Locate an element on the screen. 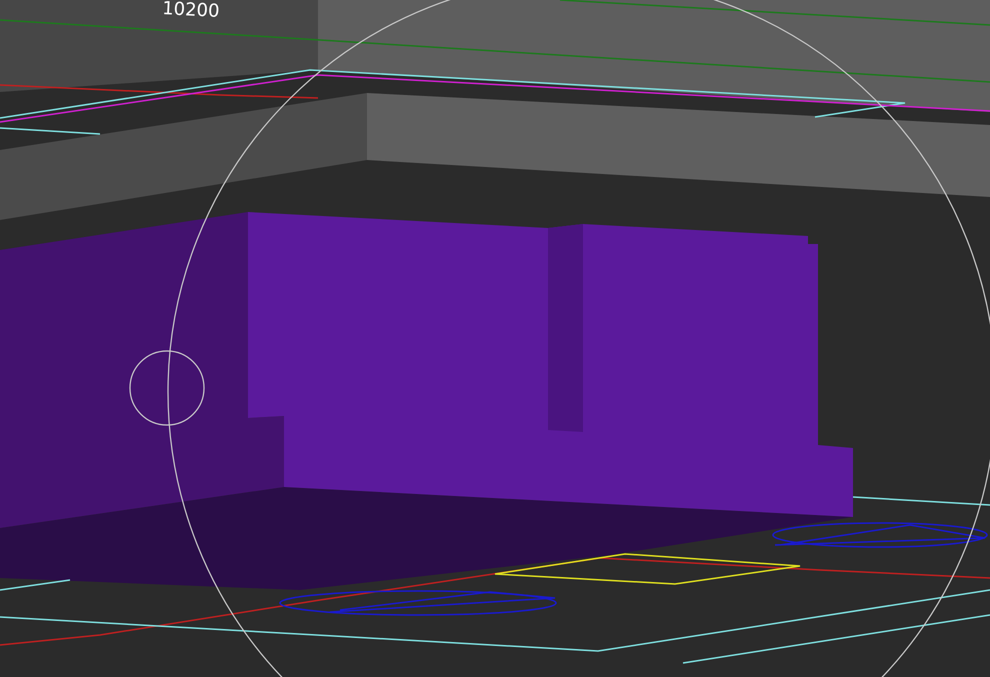 The height and width of the screenshot is (677, 990). dimension-label: 10200 is located at coordinates (191, 11).